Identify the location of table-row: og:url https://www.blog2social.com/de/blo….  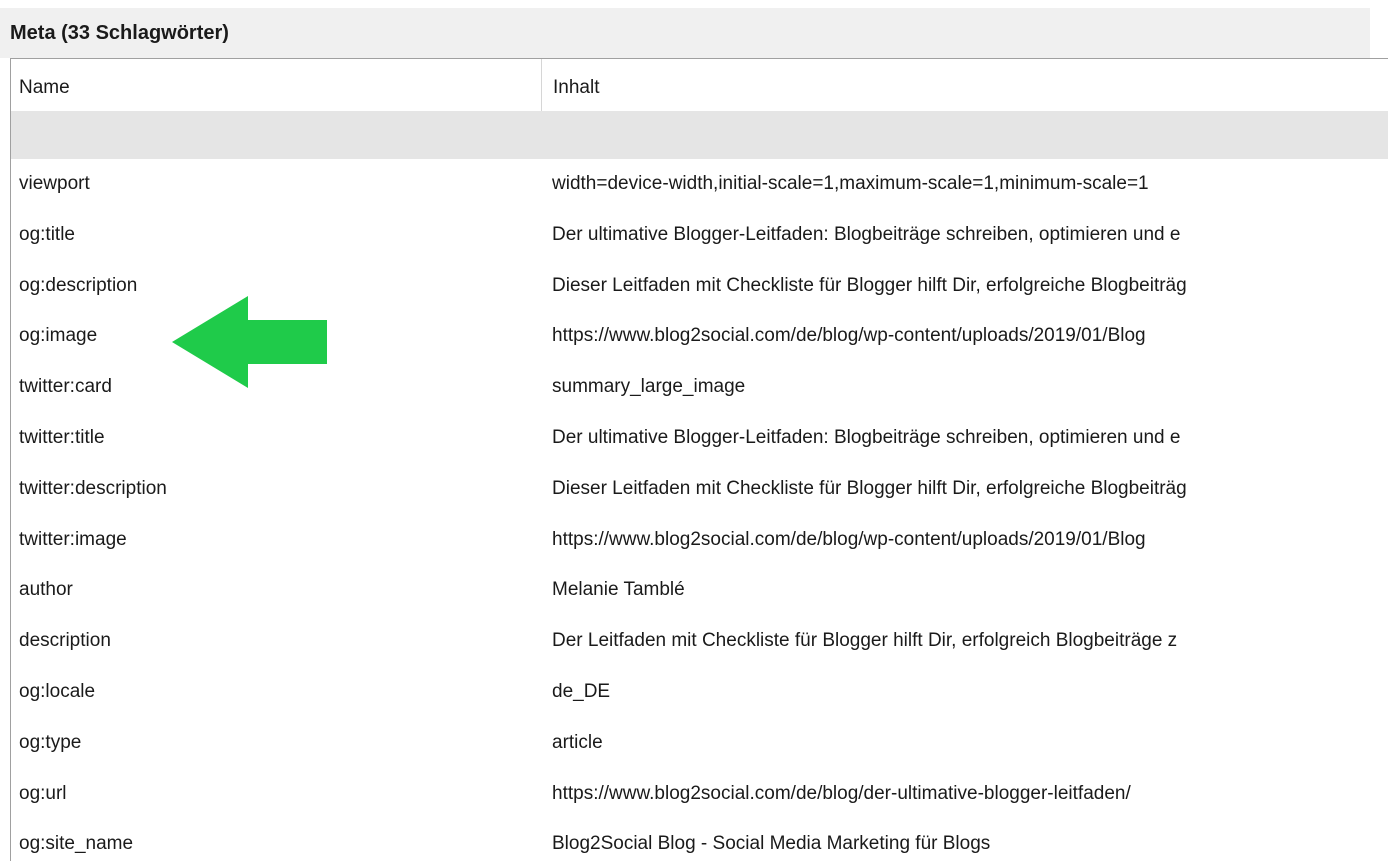
(699, 794).